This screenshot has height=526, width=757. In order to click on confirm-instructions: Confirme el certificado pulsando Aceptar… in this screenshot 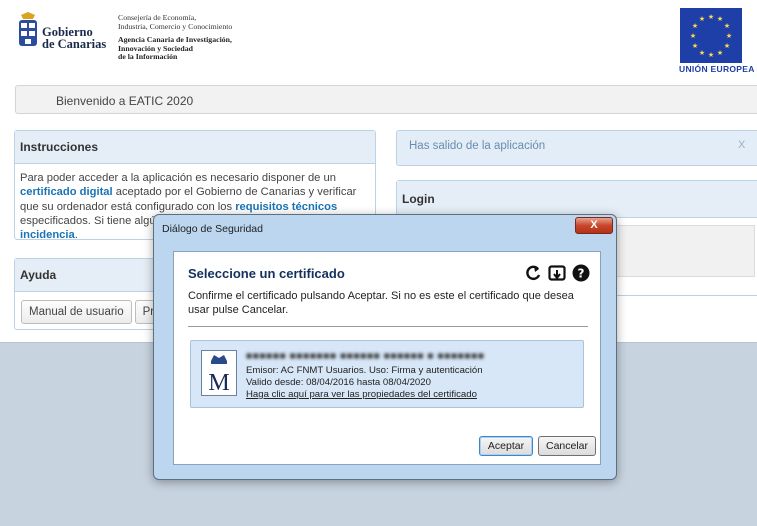, I will do `click(381, 303)`.